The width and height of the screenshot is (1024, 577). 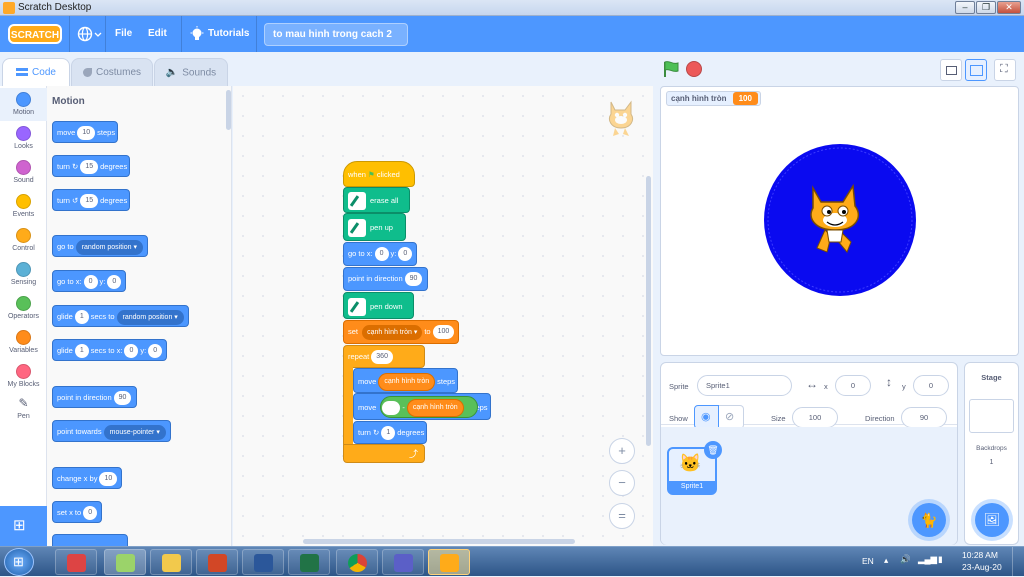 What do you see at coordinates (439, 541) in the screenshot?
I see `horizontal-scrollbar` at bounding box center [439, 541].